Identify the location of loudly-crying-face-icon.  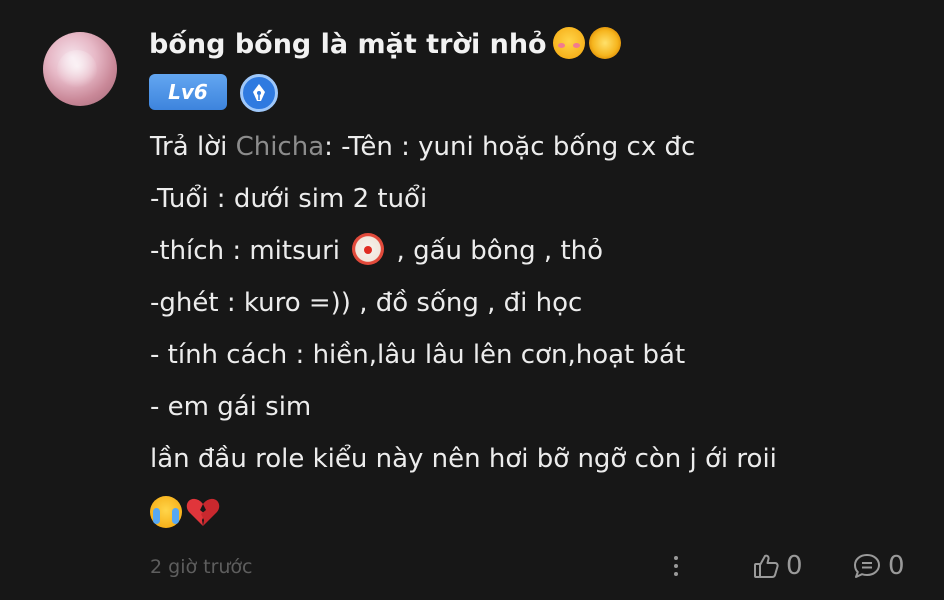
(166, 511).